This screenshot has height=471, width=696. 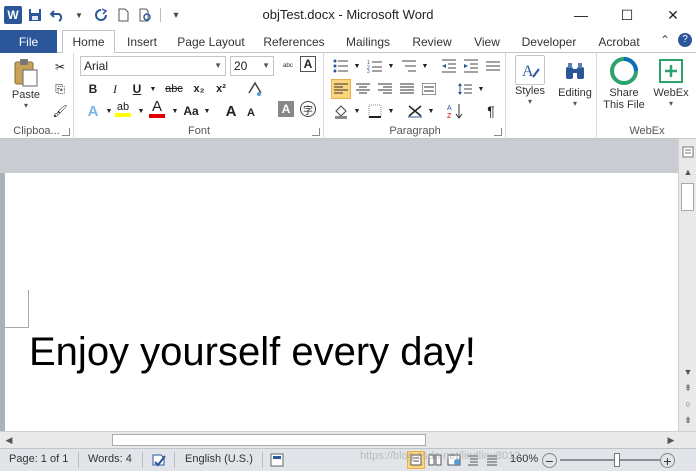 What do you see at coordinates (115, 89) in the screenshot?
I see `italic-button: I` at bounding box center [115, 89].